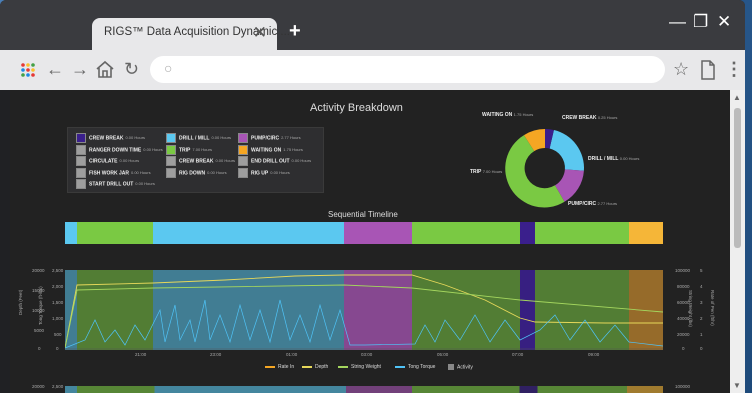  Describe the element at coordinates (58, 318) in the screenshot. I see `axis-tick: 1,000` at that location.